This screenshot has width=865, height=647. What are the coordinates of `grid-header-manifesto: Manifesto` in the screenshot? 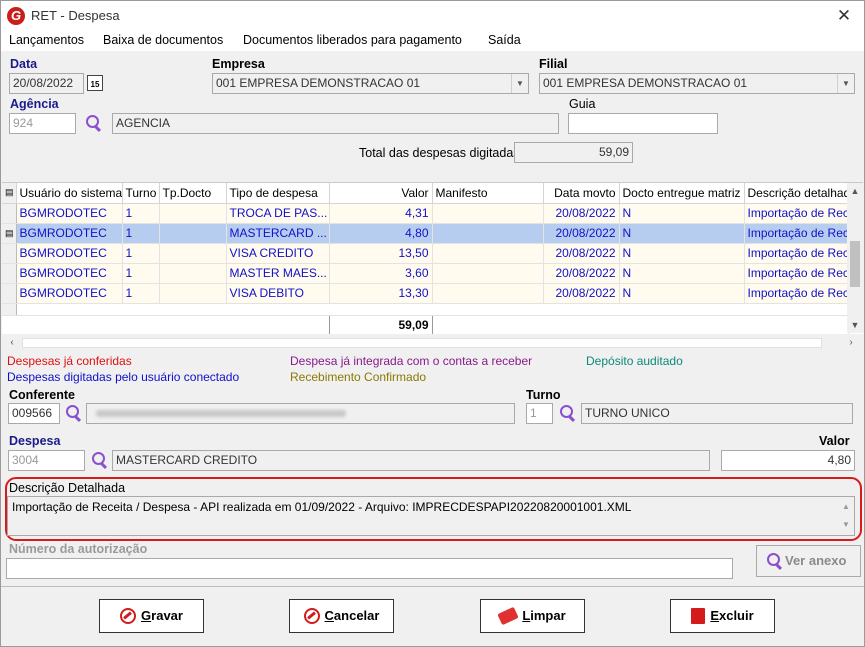 It's located at (488, 193).